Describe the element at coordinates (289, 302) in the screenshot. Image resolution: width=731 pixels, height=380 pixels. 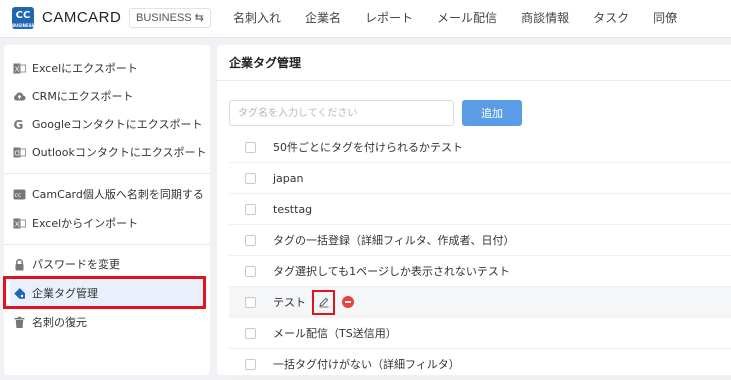
I see `tag-label: テスト` at that location.